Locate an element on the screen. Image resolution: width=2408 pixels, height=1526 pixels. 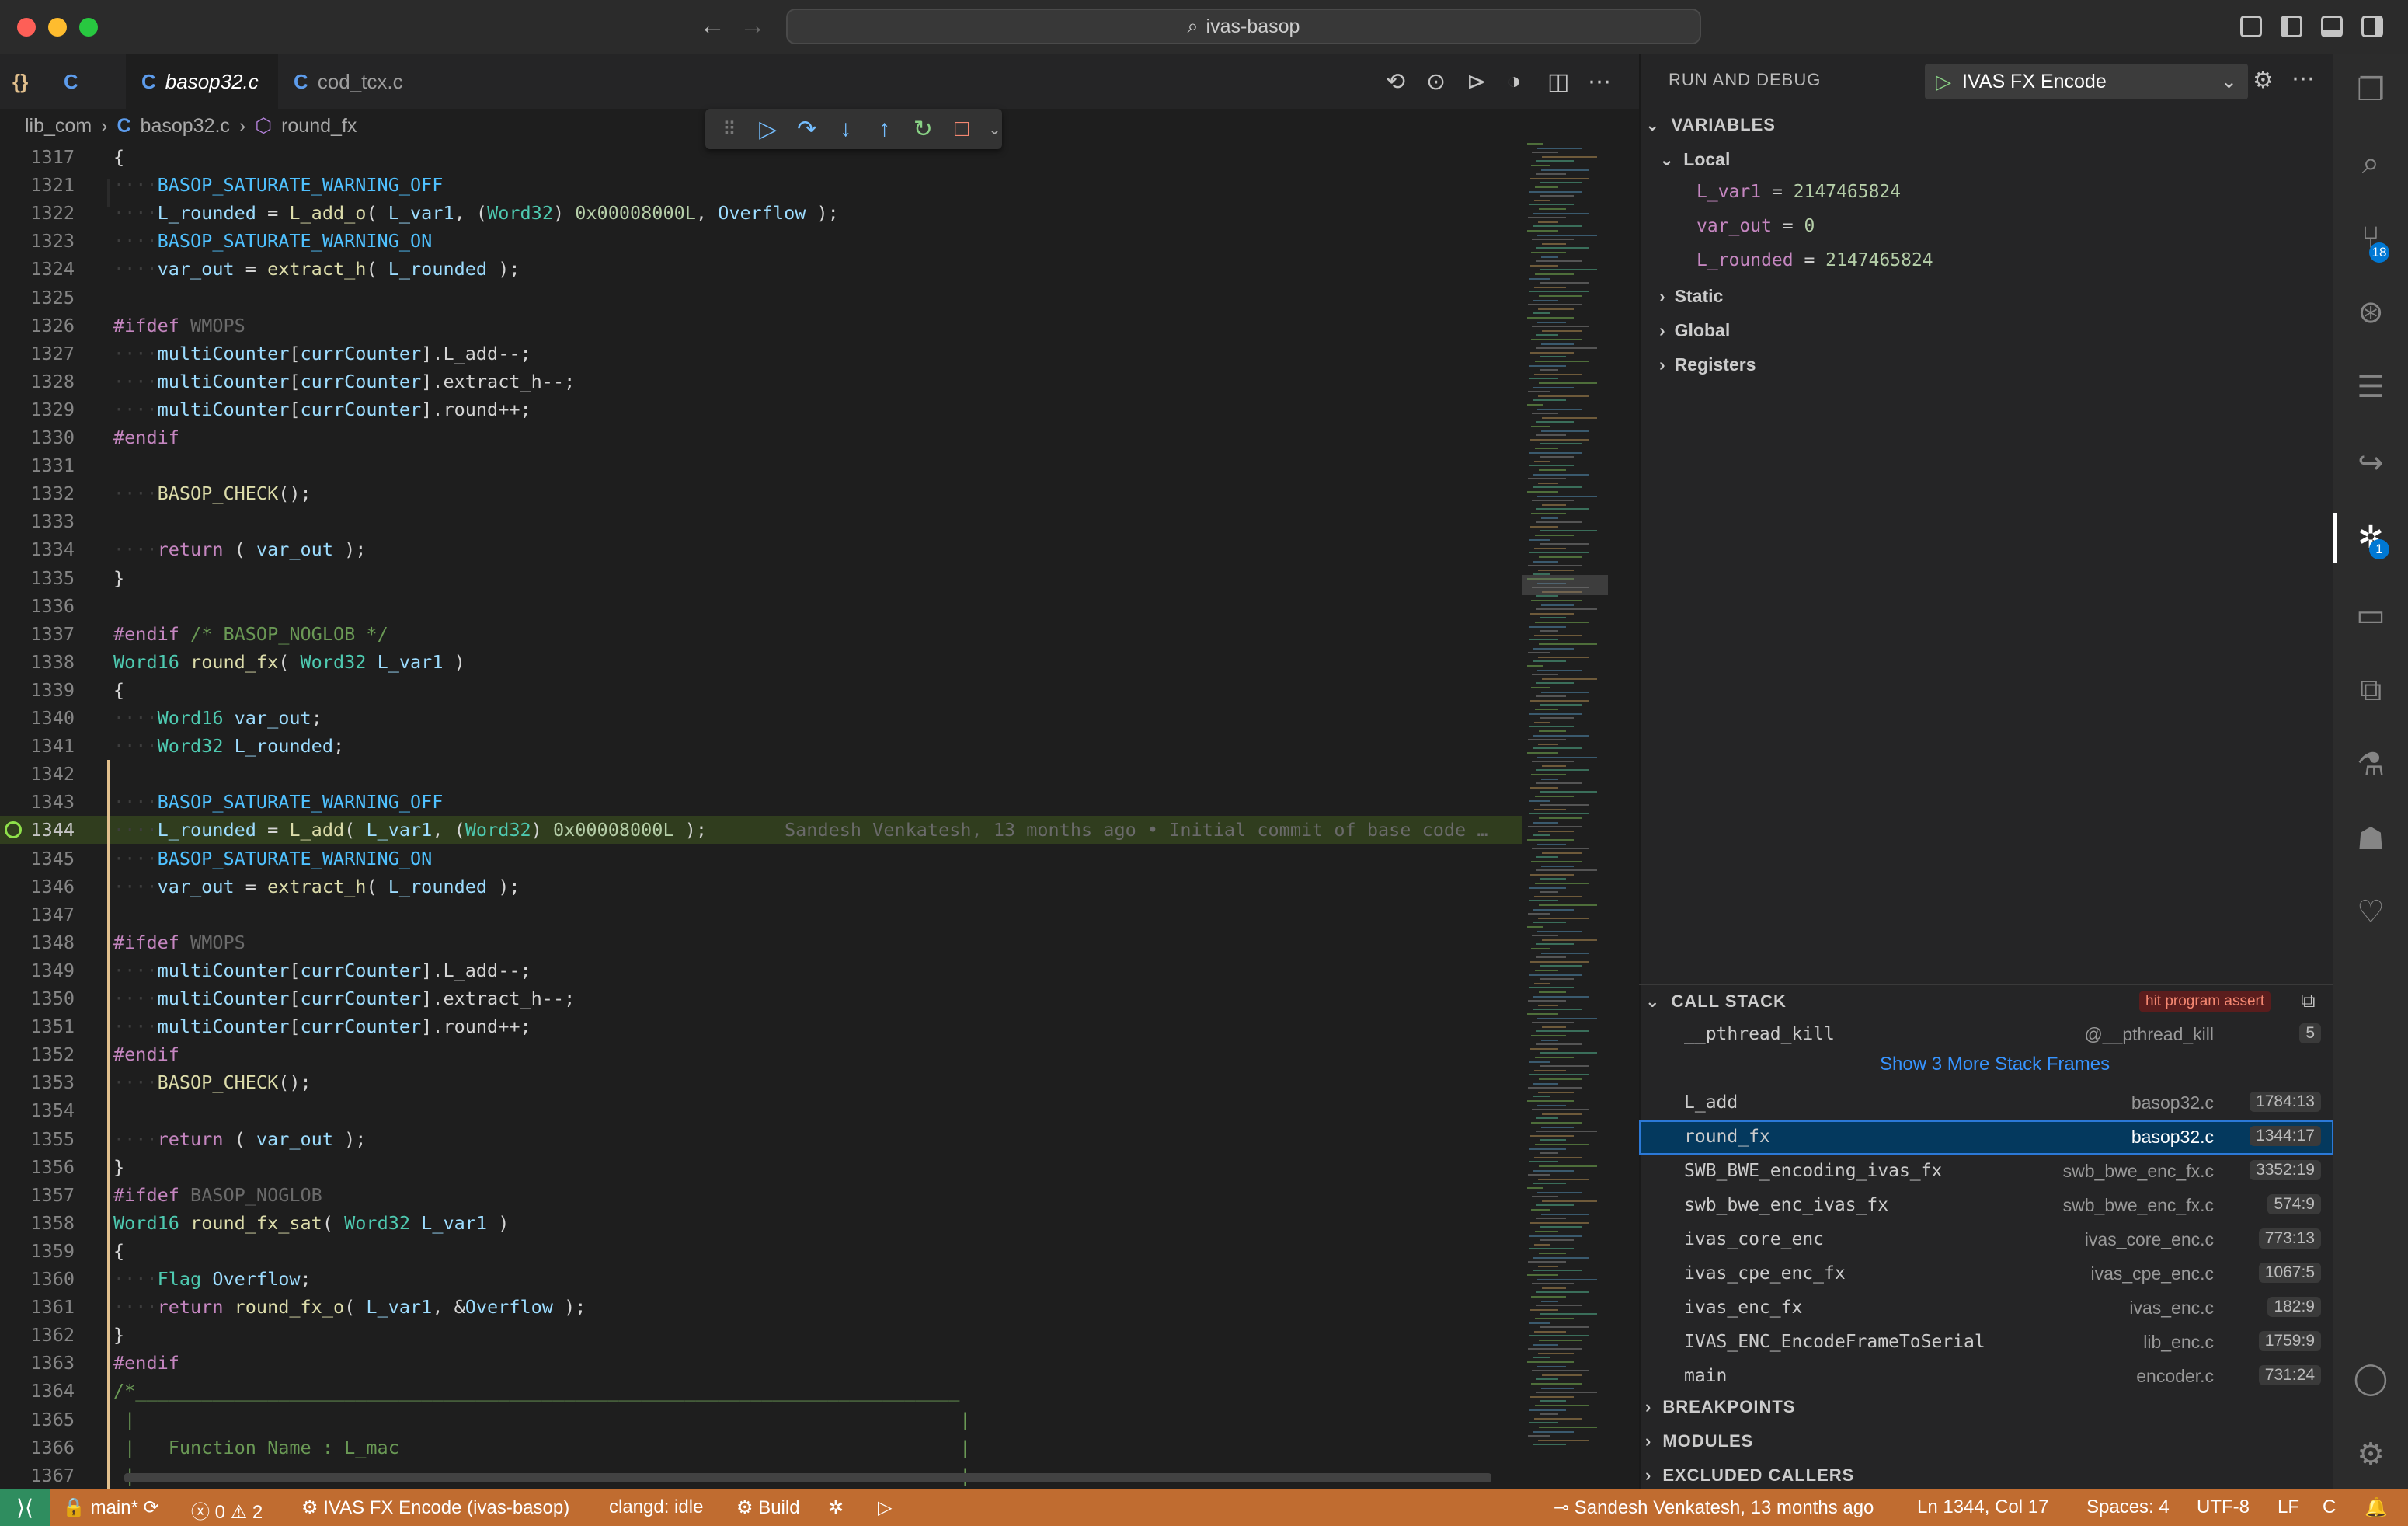
stack-frame: __pthread_kill @__pthread_kill 5 is located at coordinates (1986, 1035).